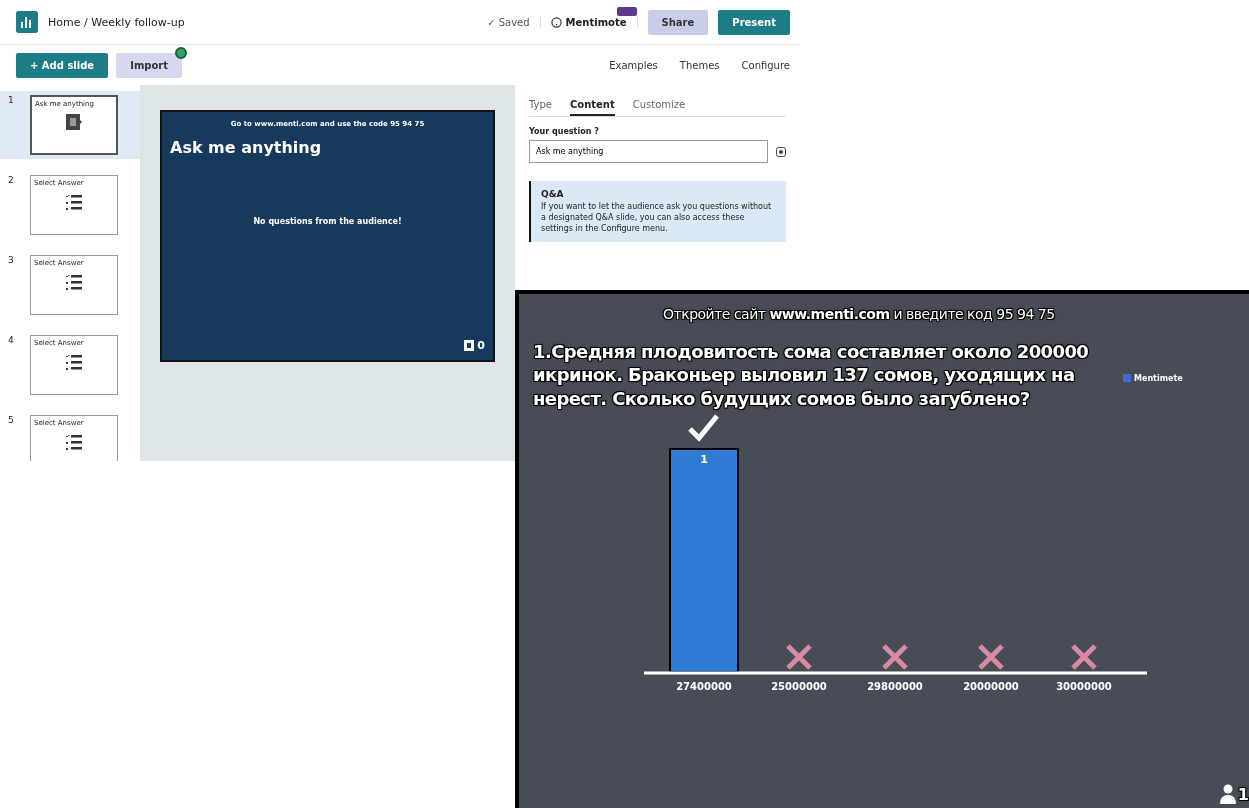 The height and width of the screenshot is (808, 1249). I want to click on breadcrumb: Home / Weekly follow-up, so click(263, 22).